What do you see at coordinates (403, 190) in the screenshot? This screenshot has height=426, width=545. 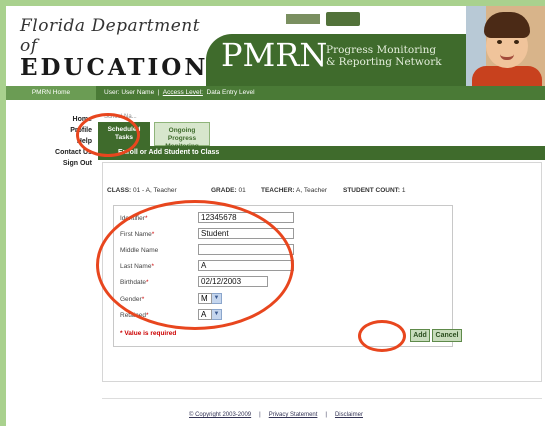 I see `count-value: 1` at bounding box center [403, 190].